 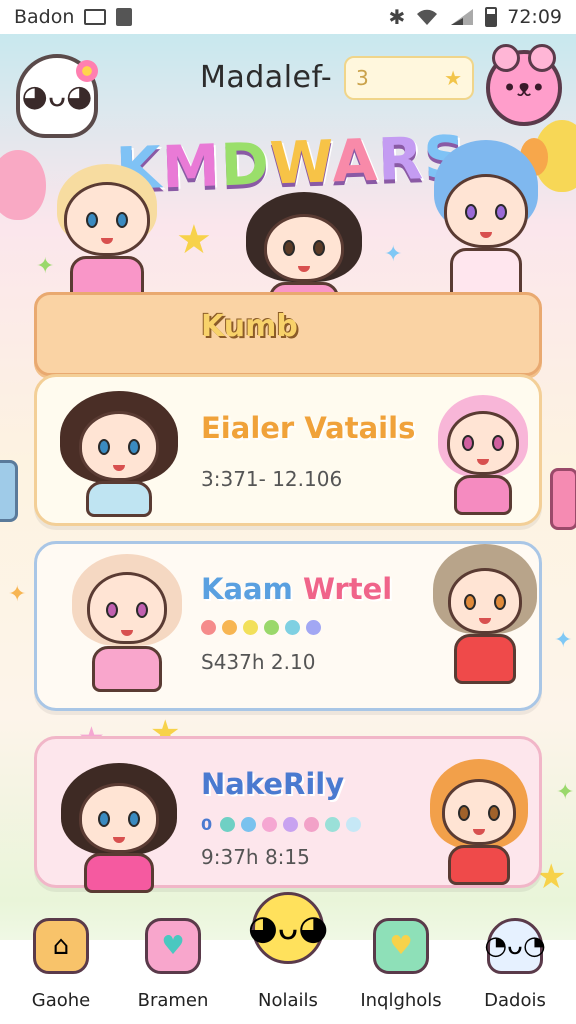 What do you see at coordinates (44, 17) in the screenshot?
I see `carrier-label: Badon` at bounding box center [44, 17].